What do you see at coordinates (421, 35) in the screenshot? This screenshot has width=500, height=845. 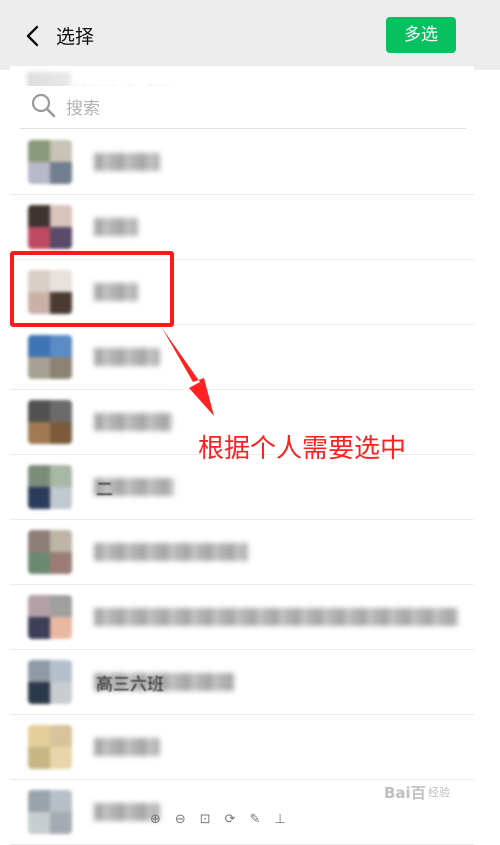 I see `multi-select-button: 多选` at bounding box center [421, 35].